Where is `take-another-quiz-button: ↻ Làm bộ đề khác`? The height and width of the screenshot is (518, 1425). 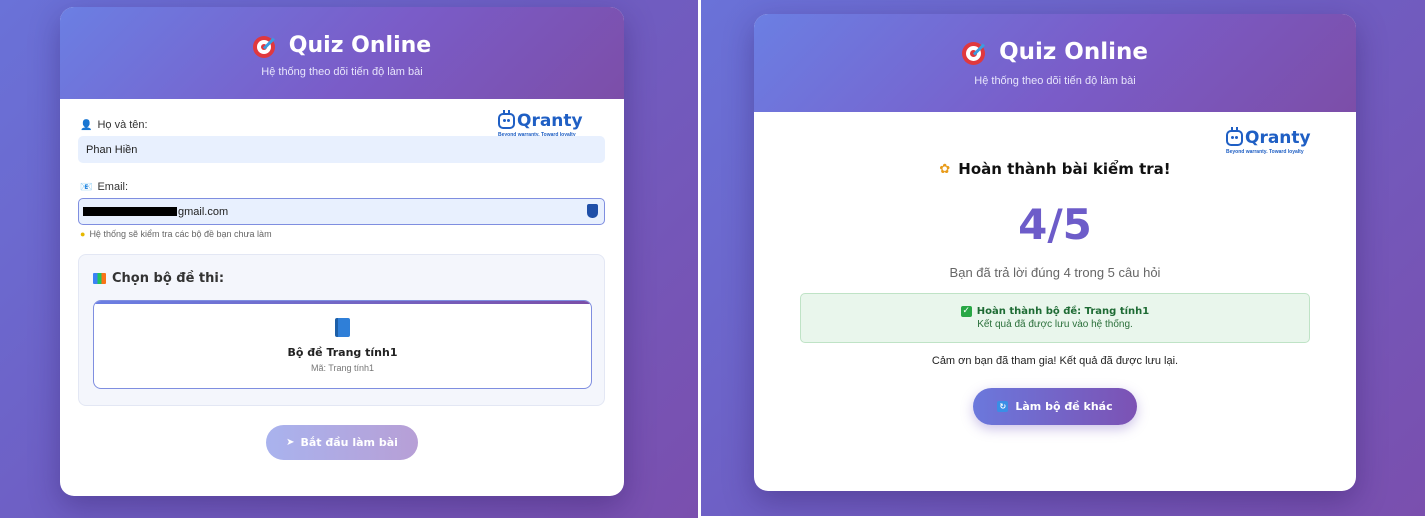 take-another-quiz-button: ↻ Làm bộ đề khác is located at coordinates (1055, 406).